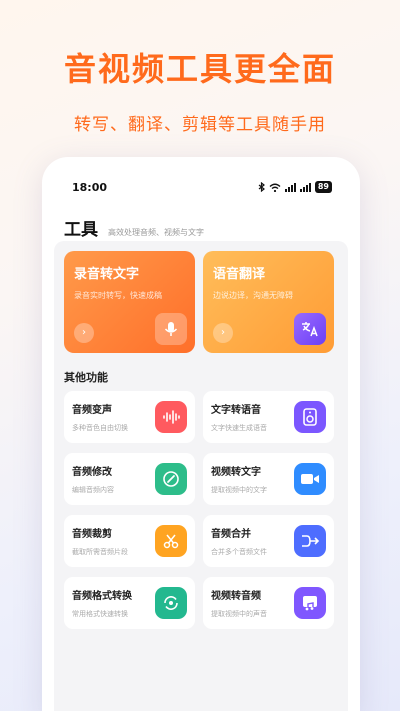 The image size is (400, 711). What do you see at coordinates (129, 603) in the screenshot?
I see `tool-audio-format-convert: 音频格式转换 常用格式快速转换` at bounding box center [129, 603].